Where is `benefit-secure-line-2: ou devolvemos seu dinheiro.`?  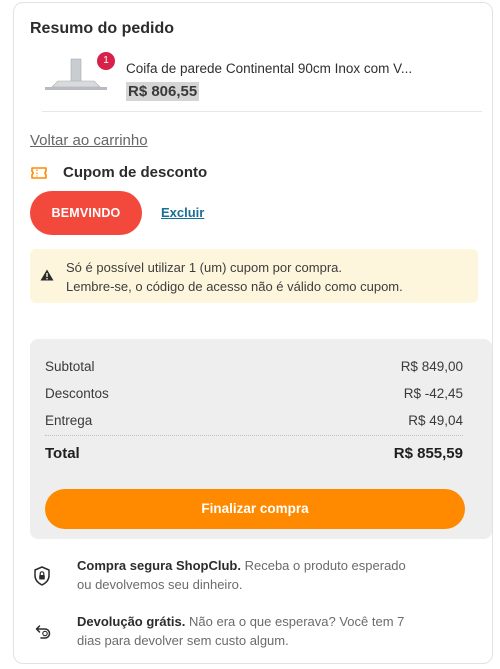 benefit-secure-line-2: ou devolvemos seu dinheiro. is located at coordinates (160, 584).